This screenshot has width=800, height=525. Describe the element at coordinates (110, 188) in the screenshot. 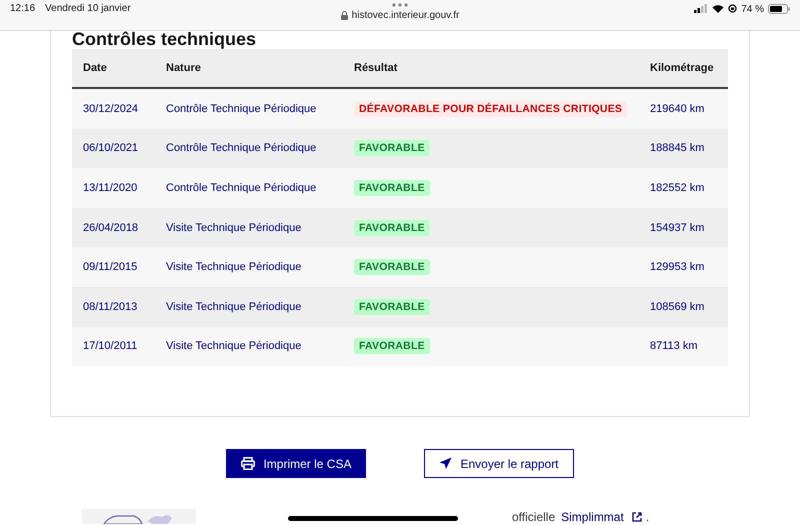

I see `date-cell-text: 13/11/2020` at that location.